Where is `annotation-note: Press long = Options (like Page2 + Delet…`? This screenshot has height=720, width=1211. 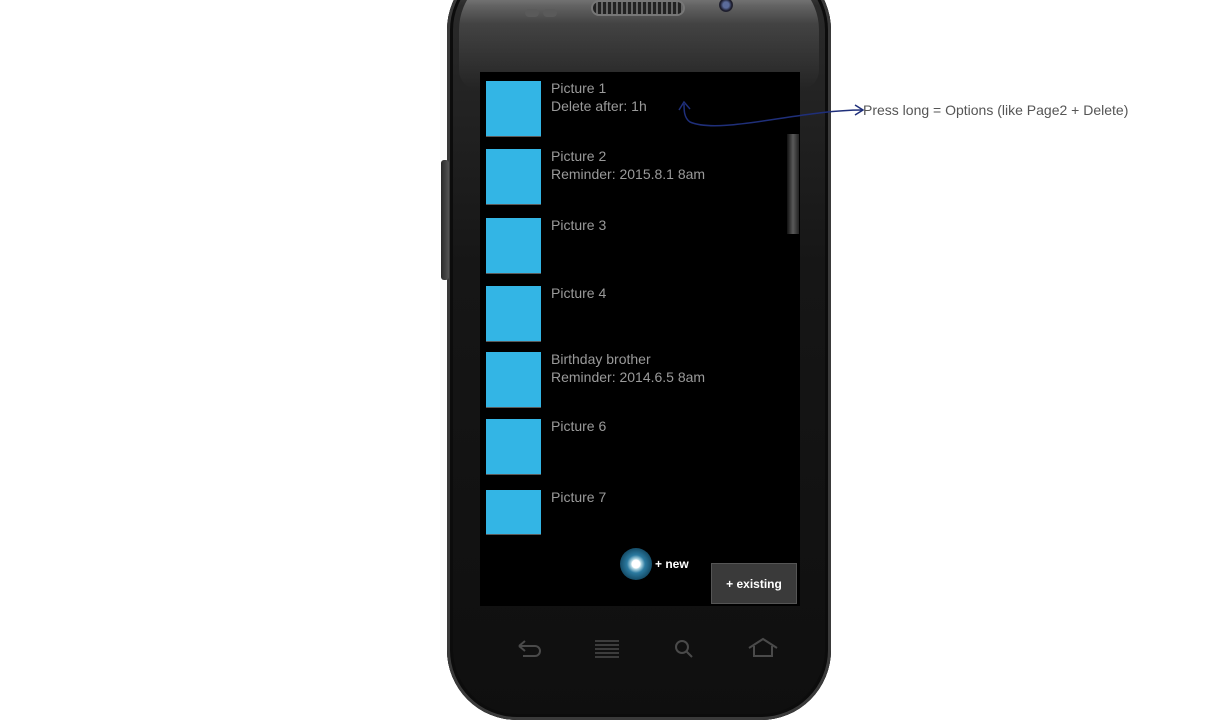 annotation-note: Press long = Options (like Page2 + Delet… is located at coordinates (996, 110).